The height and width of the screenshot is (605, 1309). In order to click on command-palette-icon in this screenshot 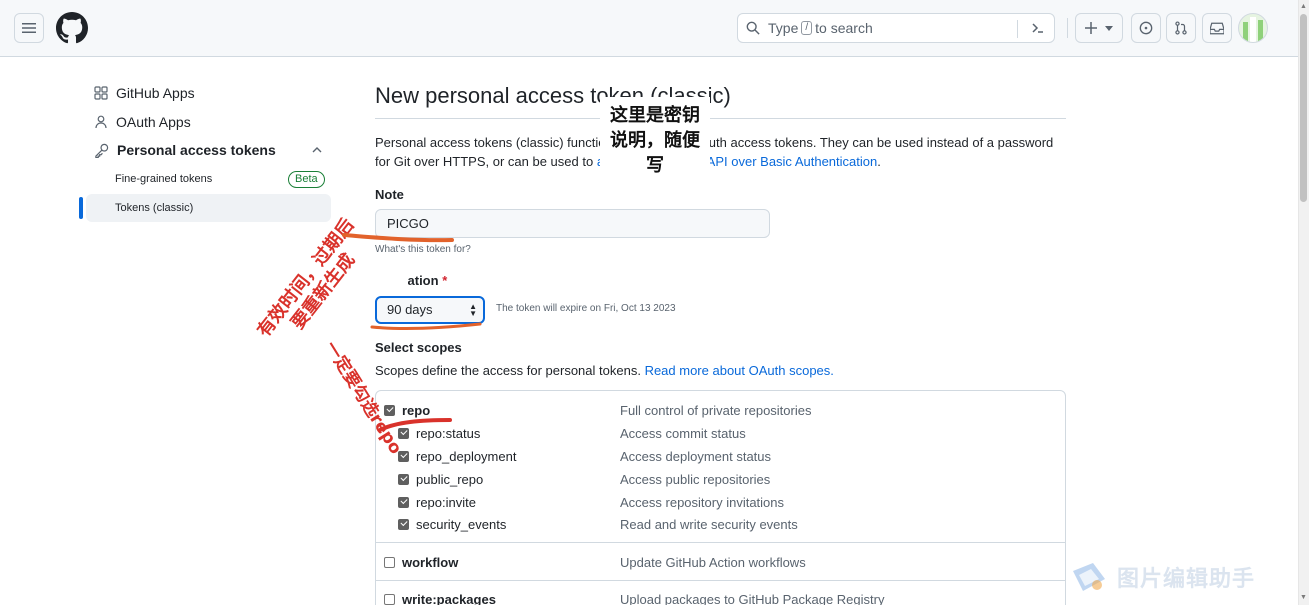, I will do `click(1038, 28)`.